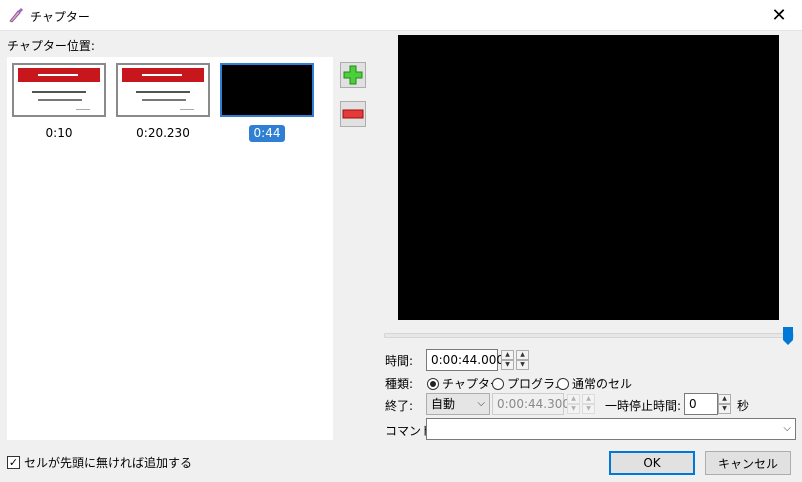 This screenshot has height=482, width=802. I want to click on radio-normal-cell: 通常のセル, so click(594, 383).